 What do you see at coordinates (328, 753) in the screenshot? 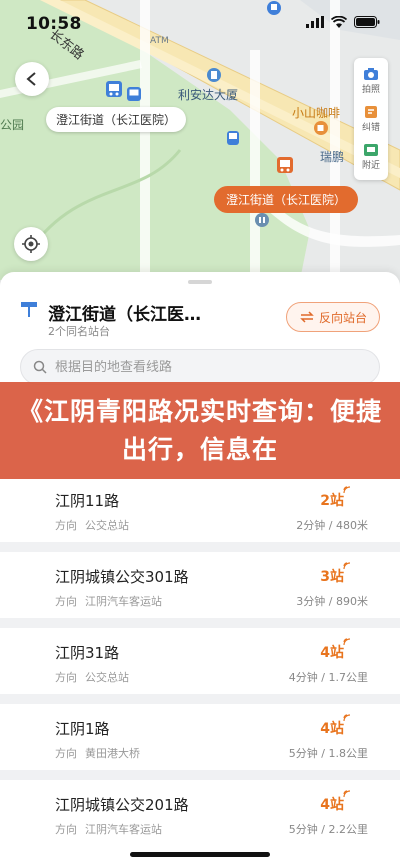
I see `route-eta: 5分钟 / 1.8公里` at bounding box center [328, 753].